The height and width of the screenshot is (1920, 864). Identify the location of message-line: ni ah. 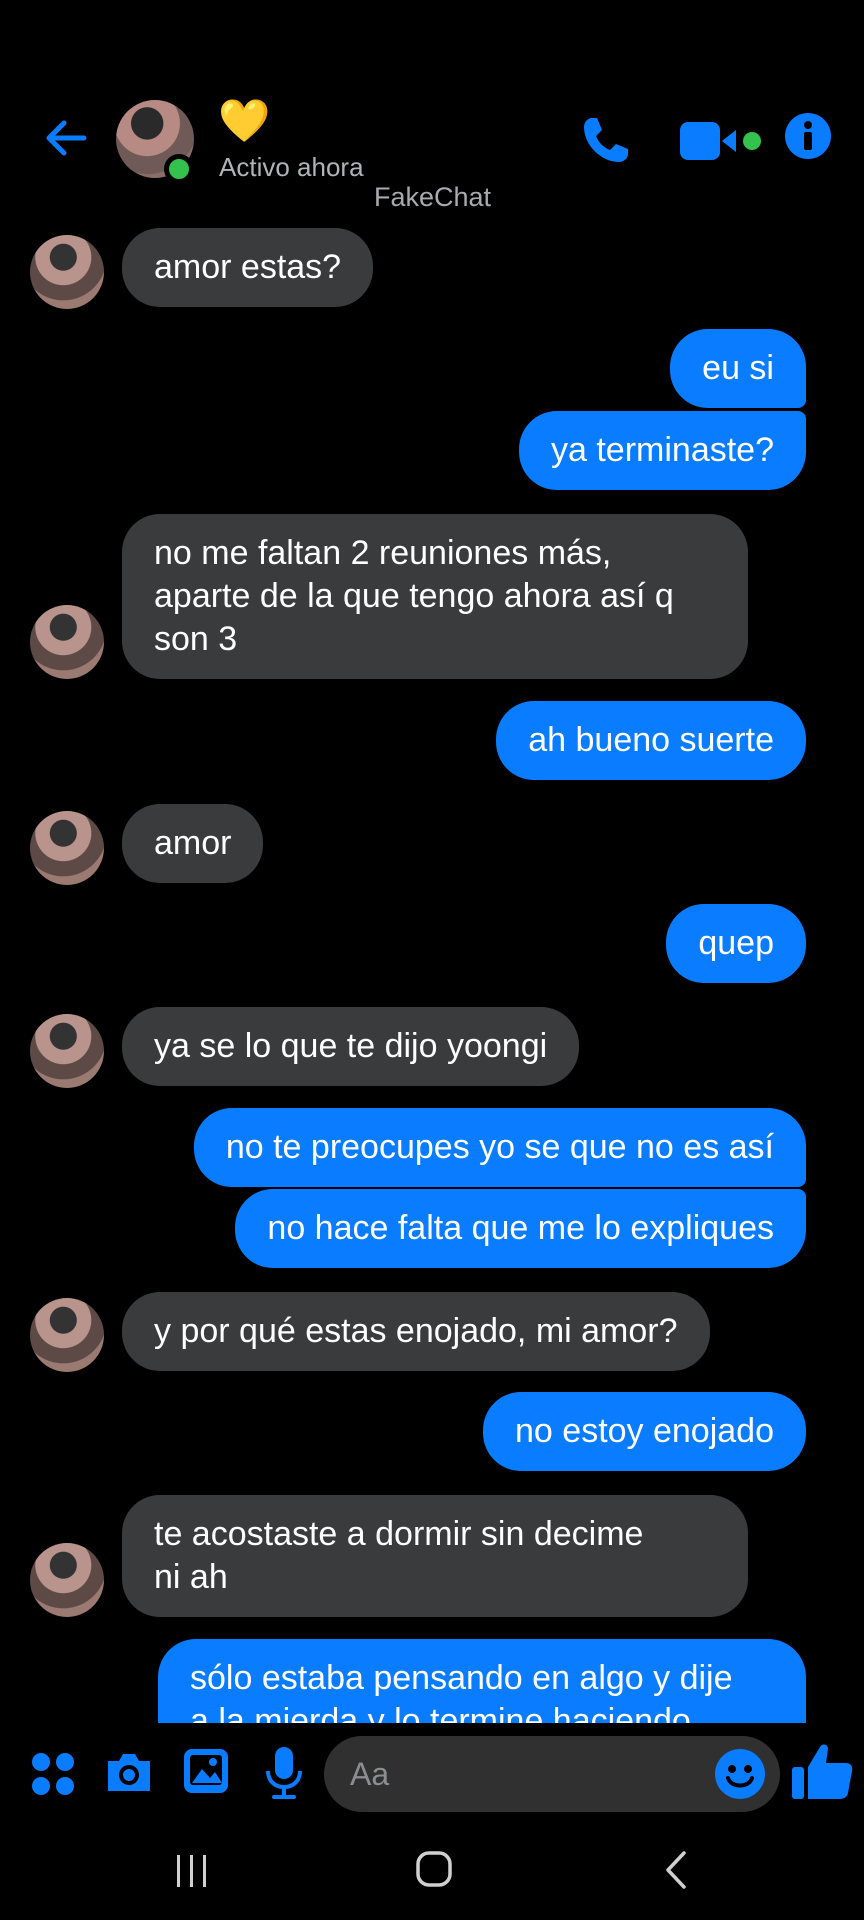
(191, 1577).